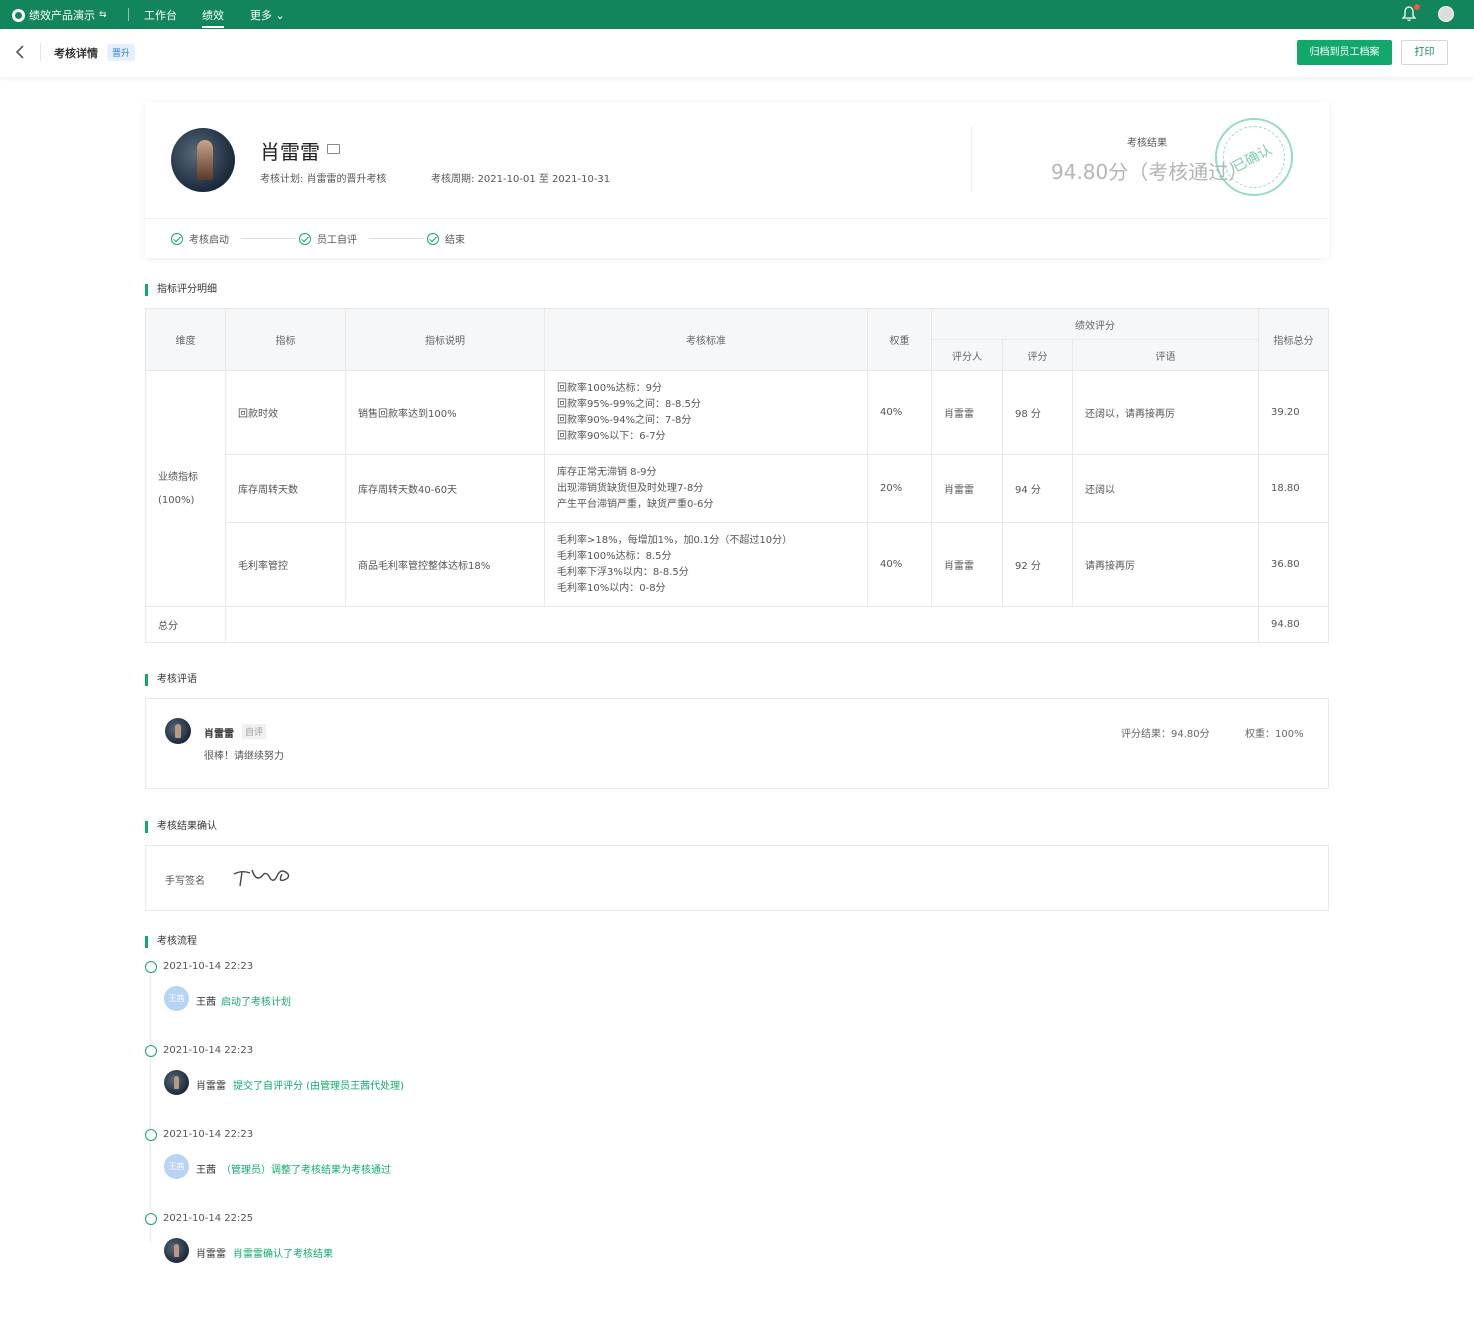 This screenshot has height=1341, width=1474. I want to click on sum-row: 总分 94.80, so click(737, 624).